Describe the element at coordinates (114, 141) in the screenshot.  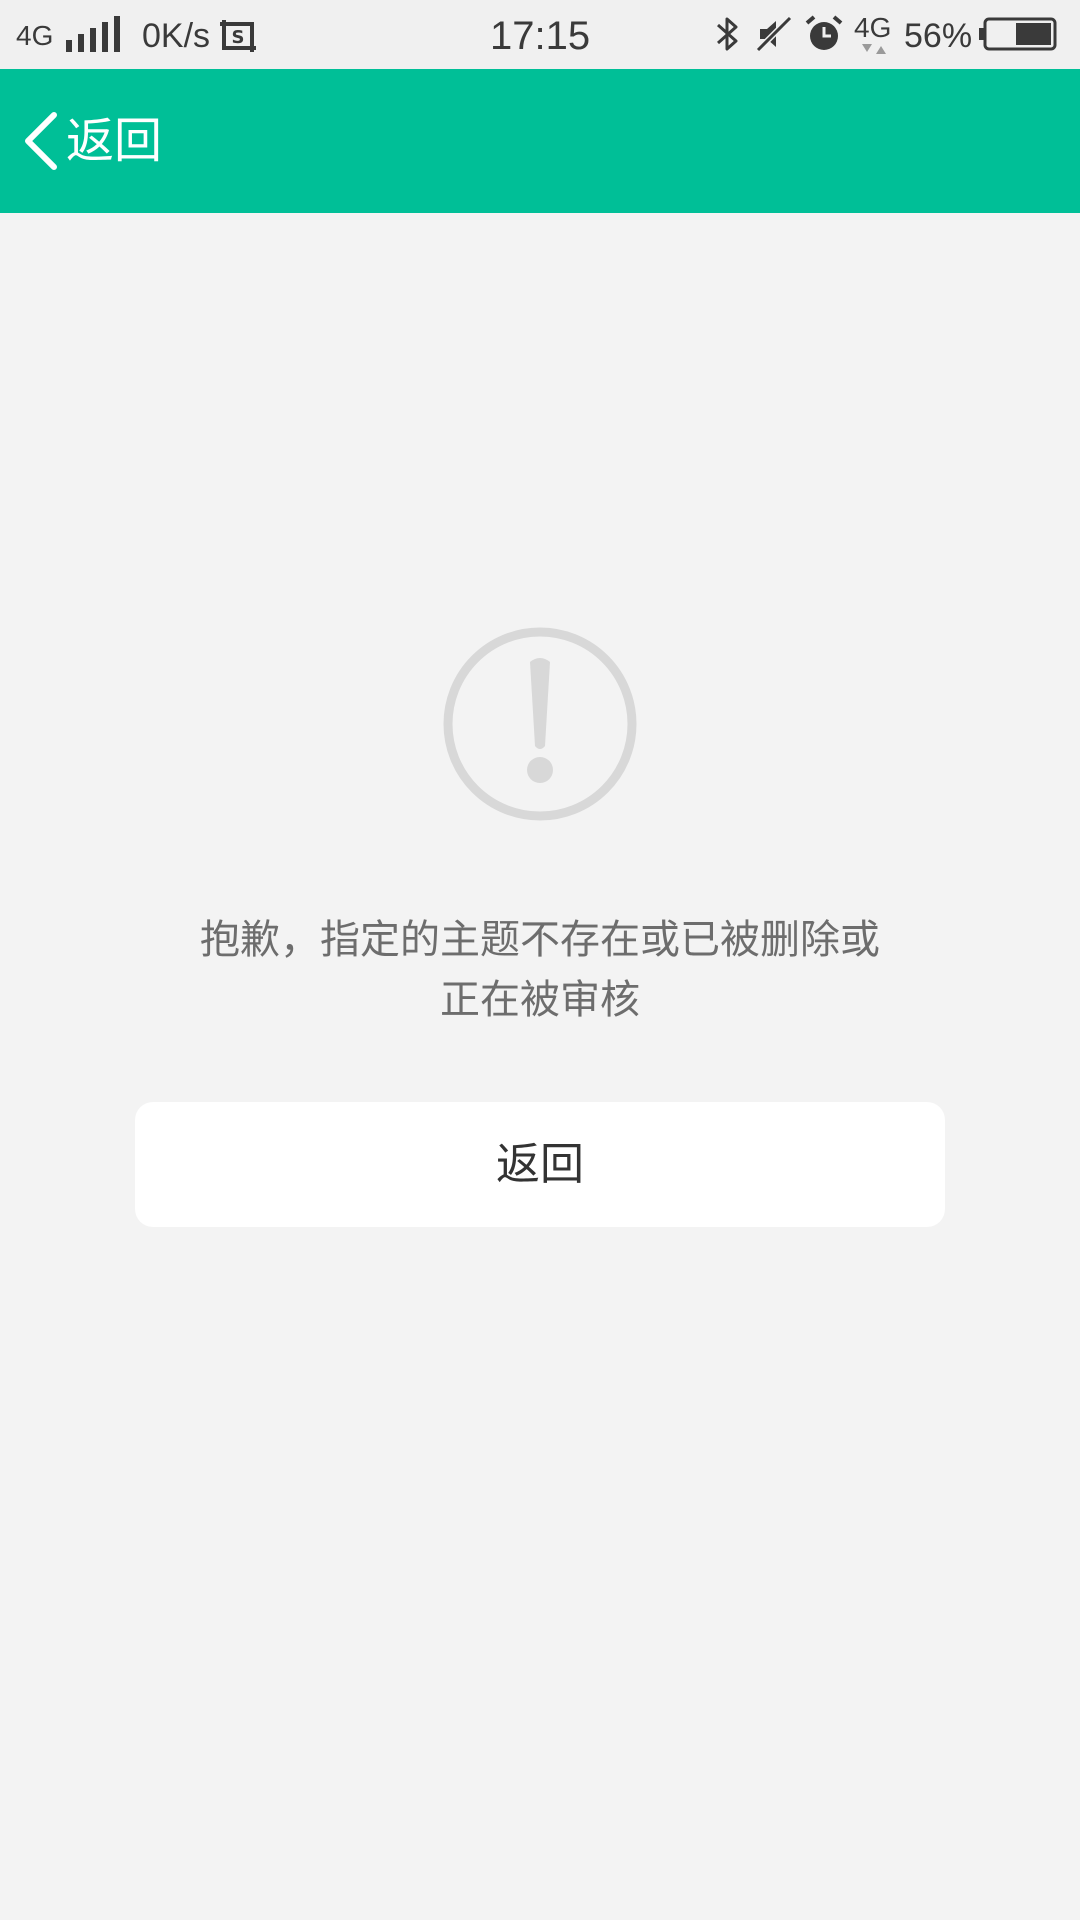
I see `back-label: 返回` at that location.